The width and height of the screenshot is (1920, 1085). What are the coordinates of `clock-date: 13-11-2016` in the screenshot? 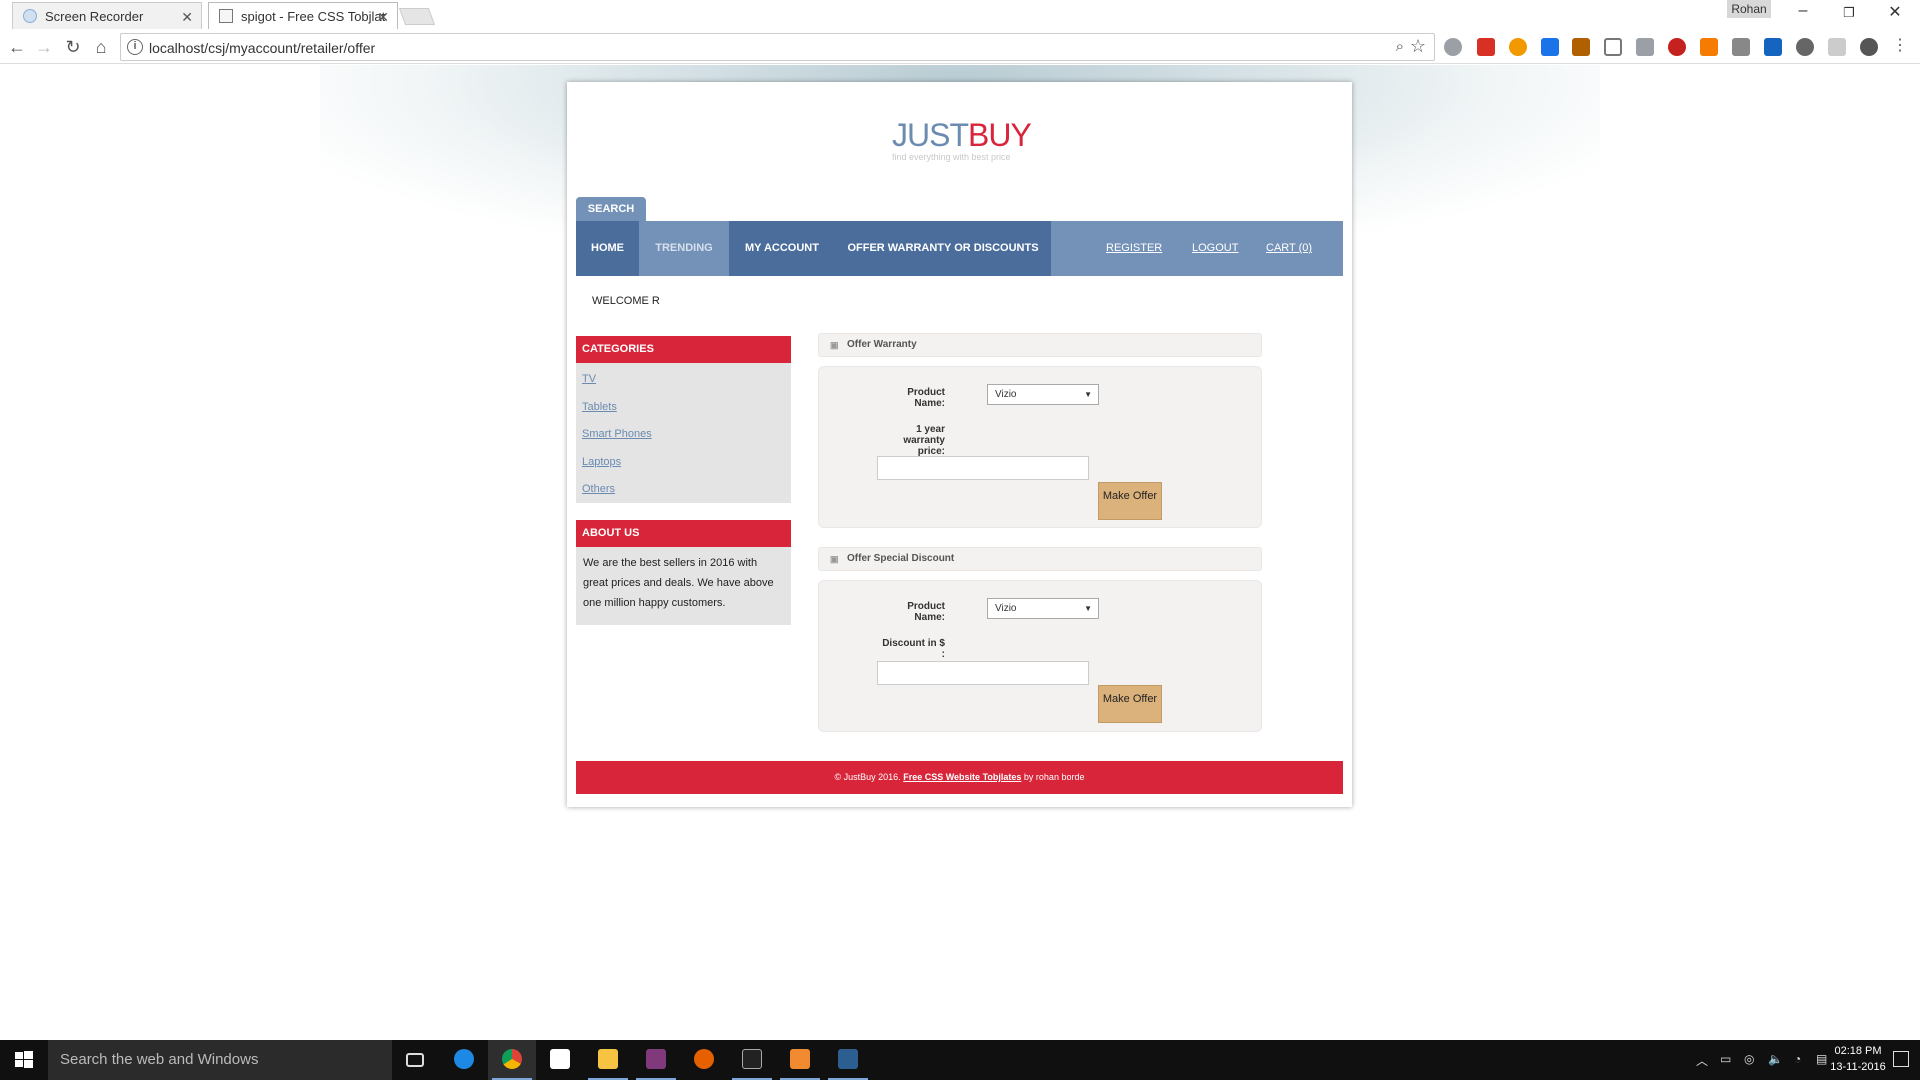 It's located at (1858, 1067).